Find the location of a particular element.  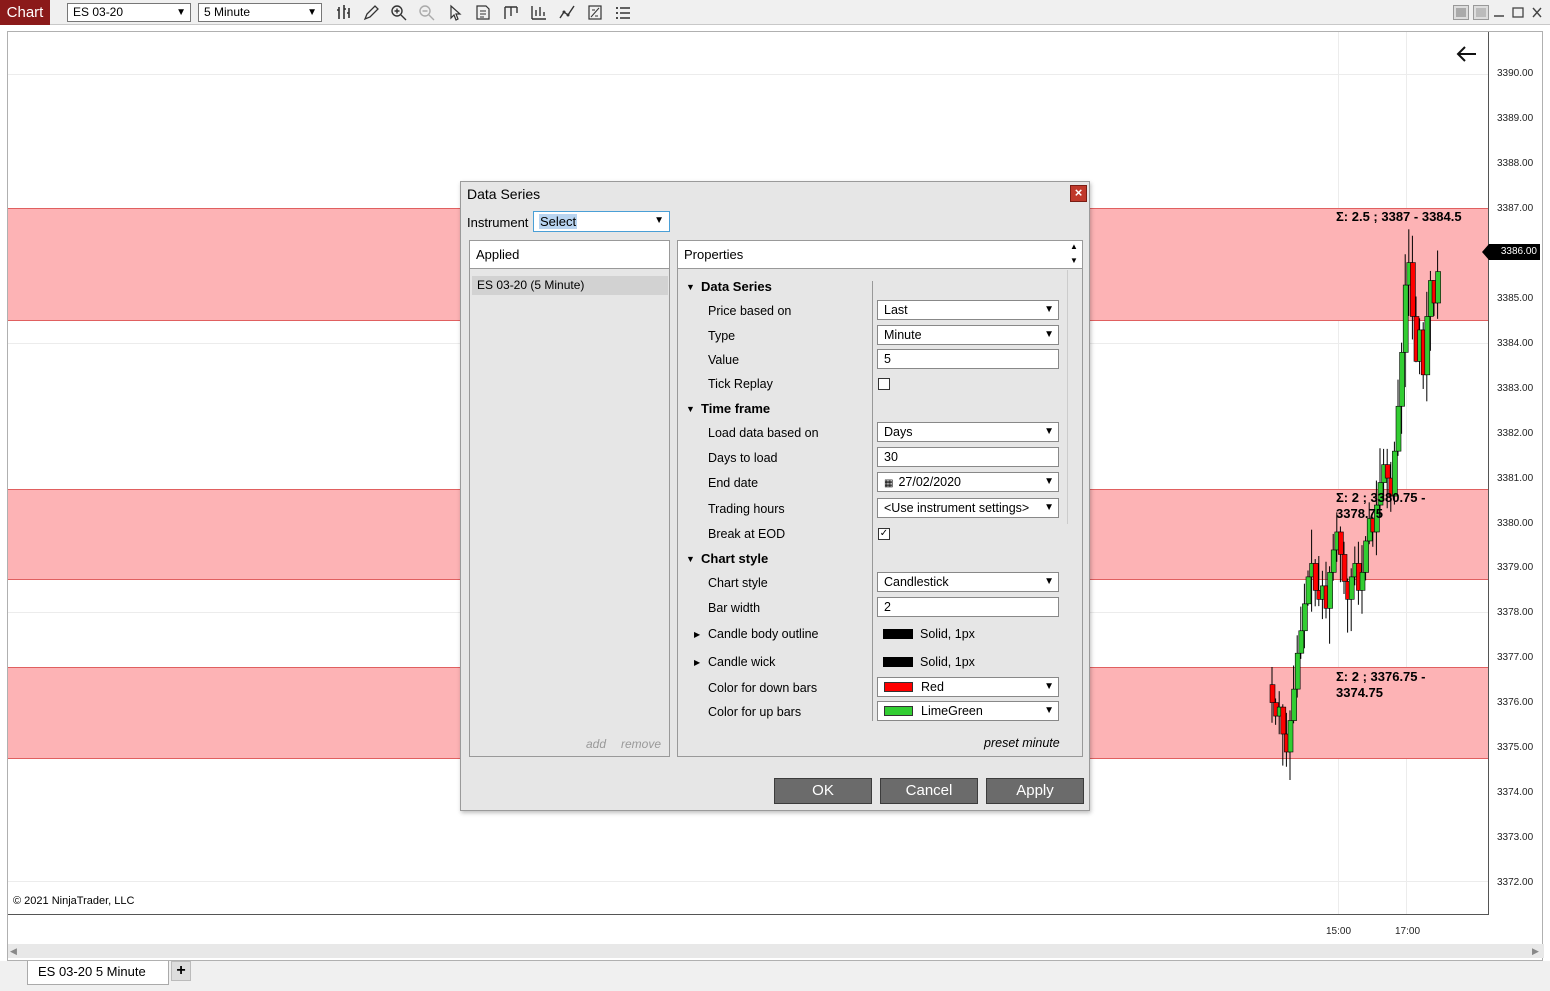

scroll-down-icon: ▼ is located at coordinates (1074, 260).